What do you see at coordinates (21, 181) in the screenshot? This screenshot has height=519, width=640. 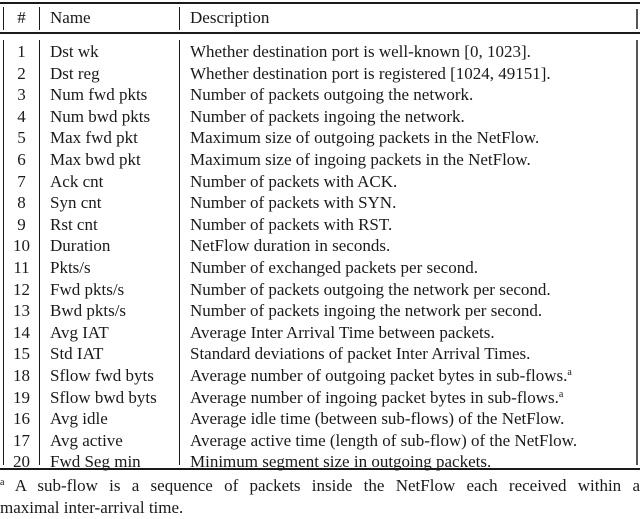 I see `row-num: 7` at bounding box center [21, 181].